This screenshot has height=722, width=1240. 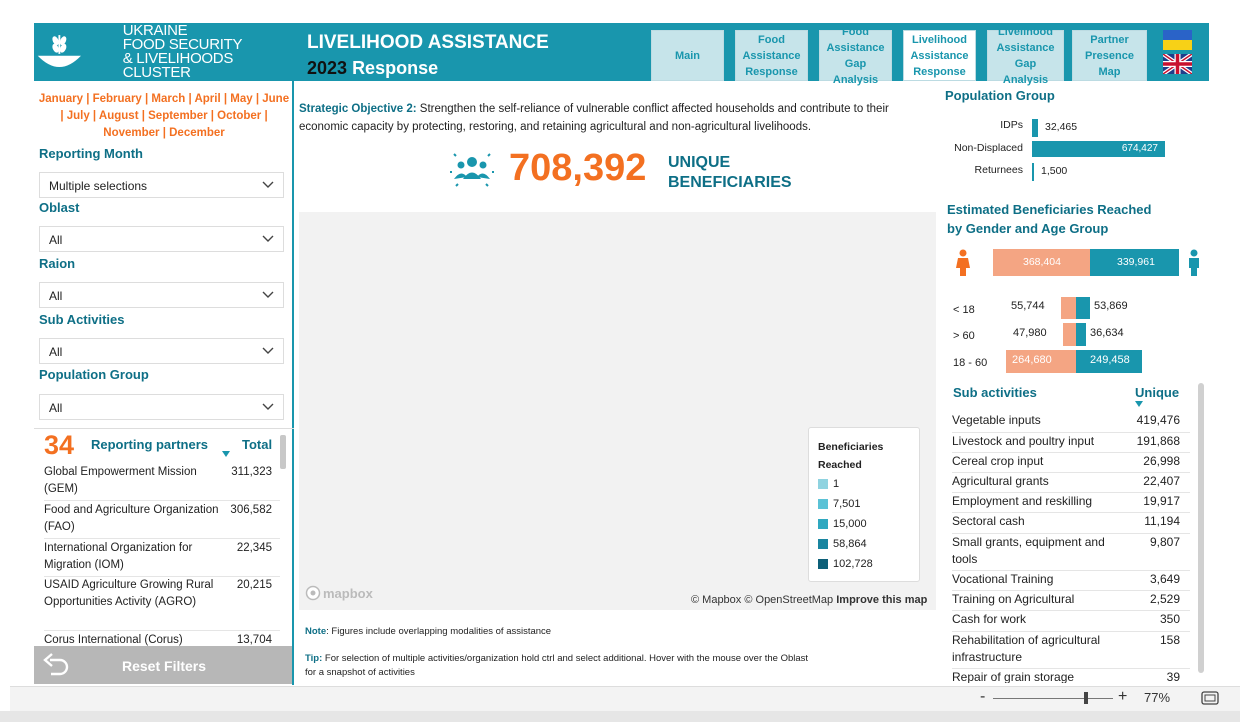 What do you see at coordinates (1161, 501) in the screenshot?
I see `sub-activity-value: 19,917` at bounding box center [1161, 501].